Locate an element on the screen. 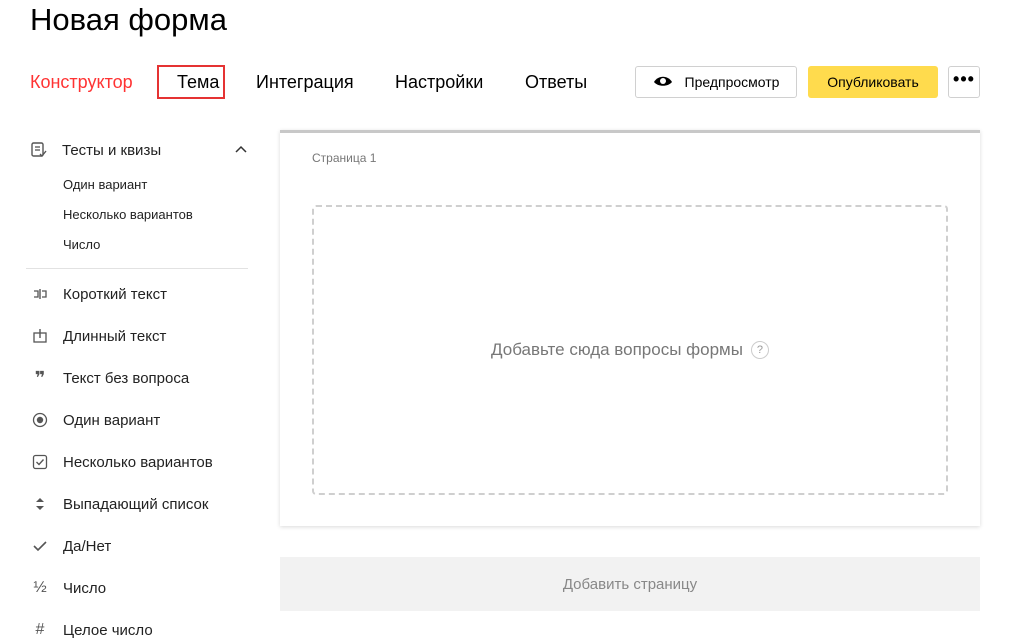  preview-label: Предпросмотр is located at coordinates (732, 82).